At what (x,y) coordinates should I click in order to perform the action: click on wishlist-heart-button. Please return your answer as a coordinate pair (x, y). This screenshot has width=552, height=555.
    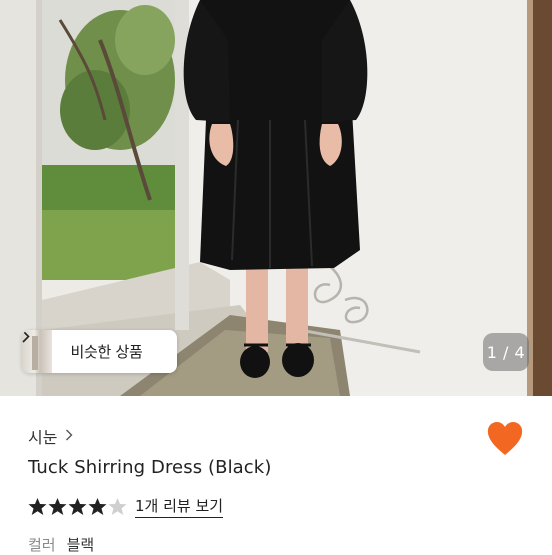
    Looking at the image, I should click on (505, 439).